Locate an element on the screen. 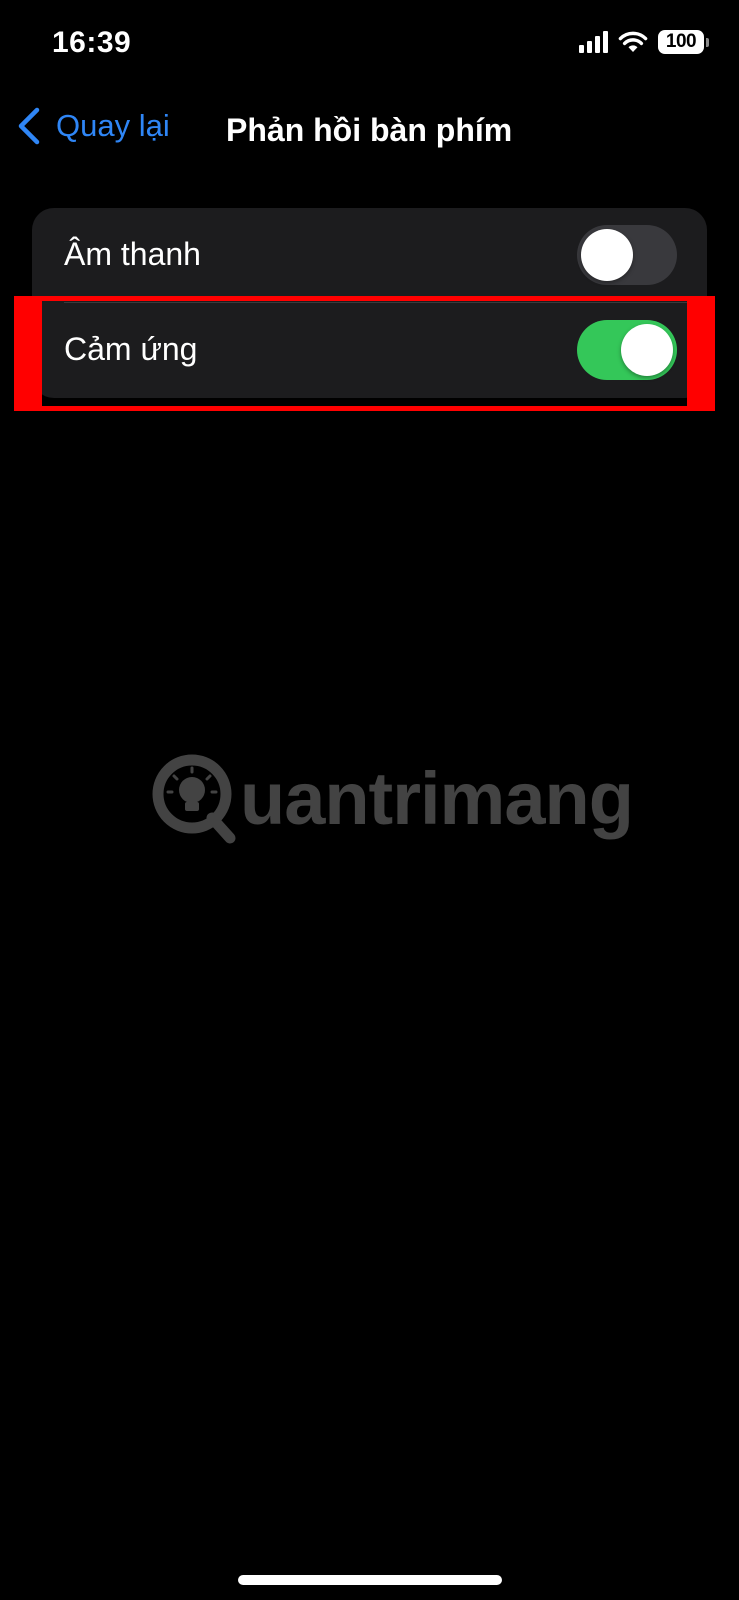 The width and height of the screenshot is (739, 1600). cellular-signal-icon is located at coordinates (593, 42).